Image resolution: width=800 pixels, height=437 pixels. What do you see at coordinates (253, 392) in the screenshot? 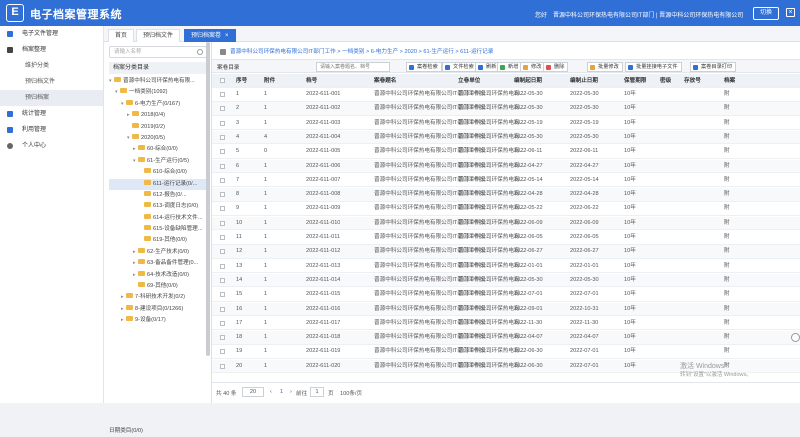
I see `page-size-select: 20` at bounding box center [253, 392].